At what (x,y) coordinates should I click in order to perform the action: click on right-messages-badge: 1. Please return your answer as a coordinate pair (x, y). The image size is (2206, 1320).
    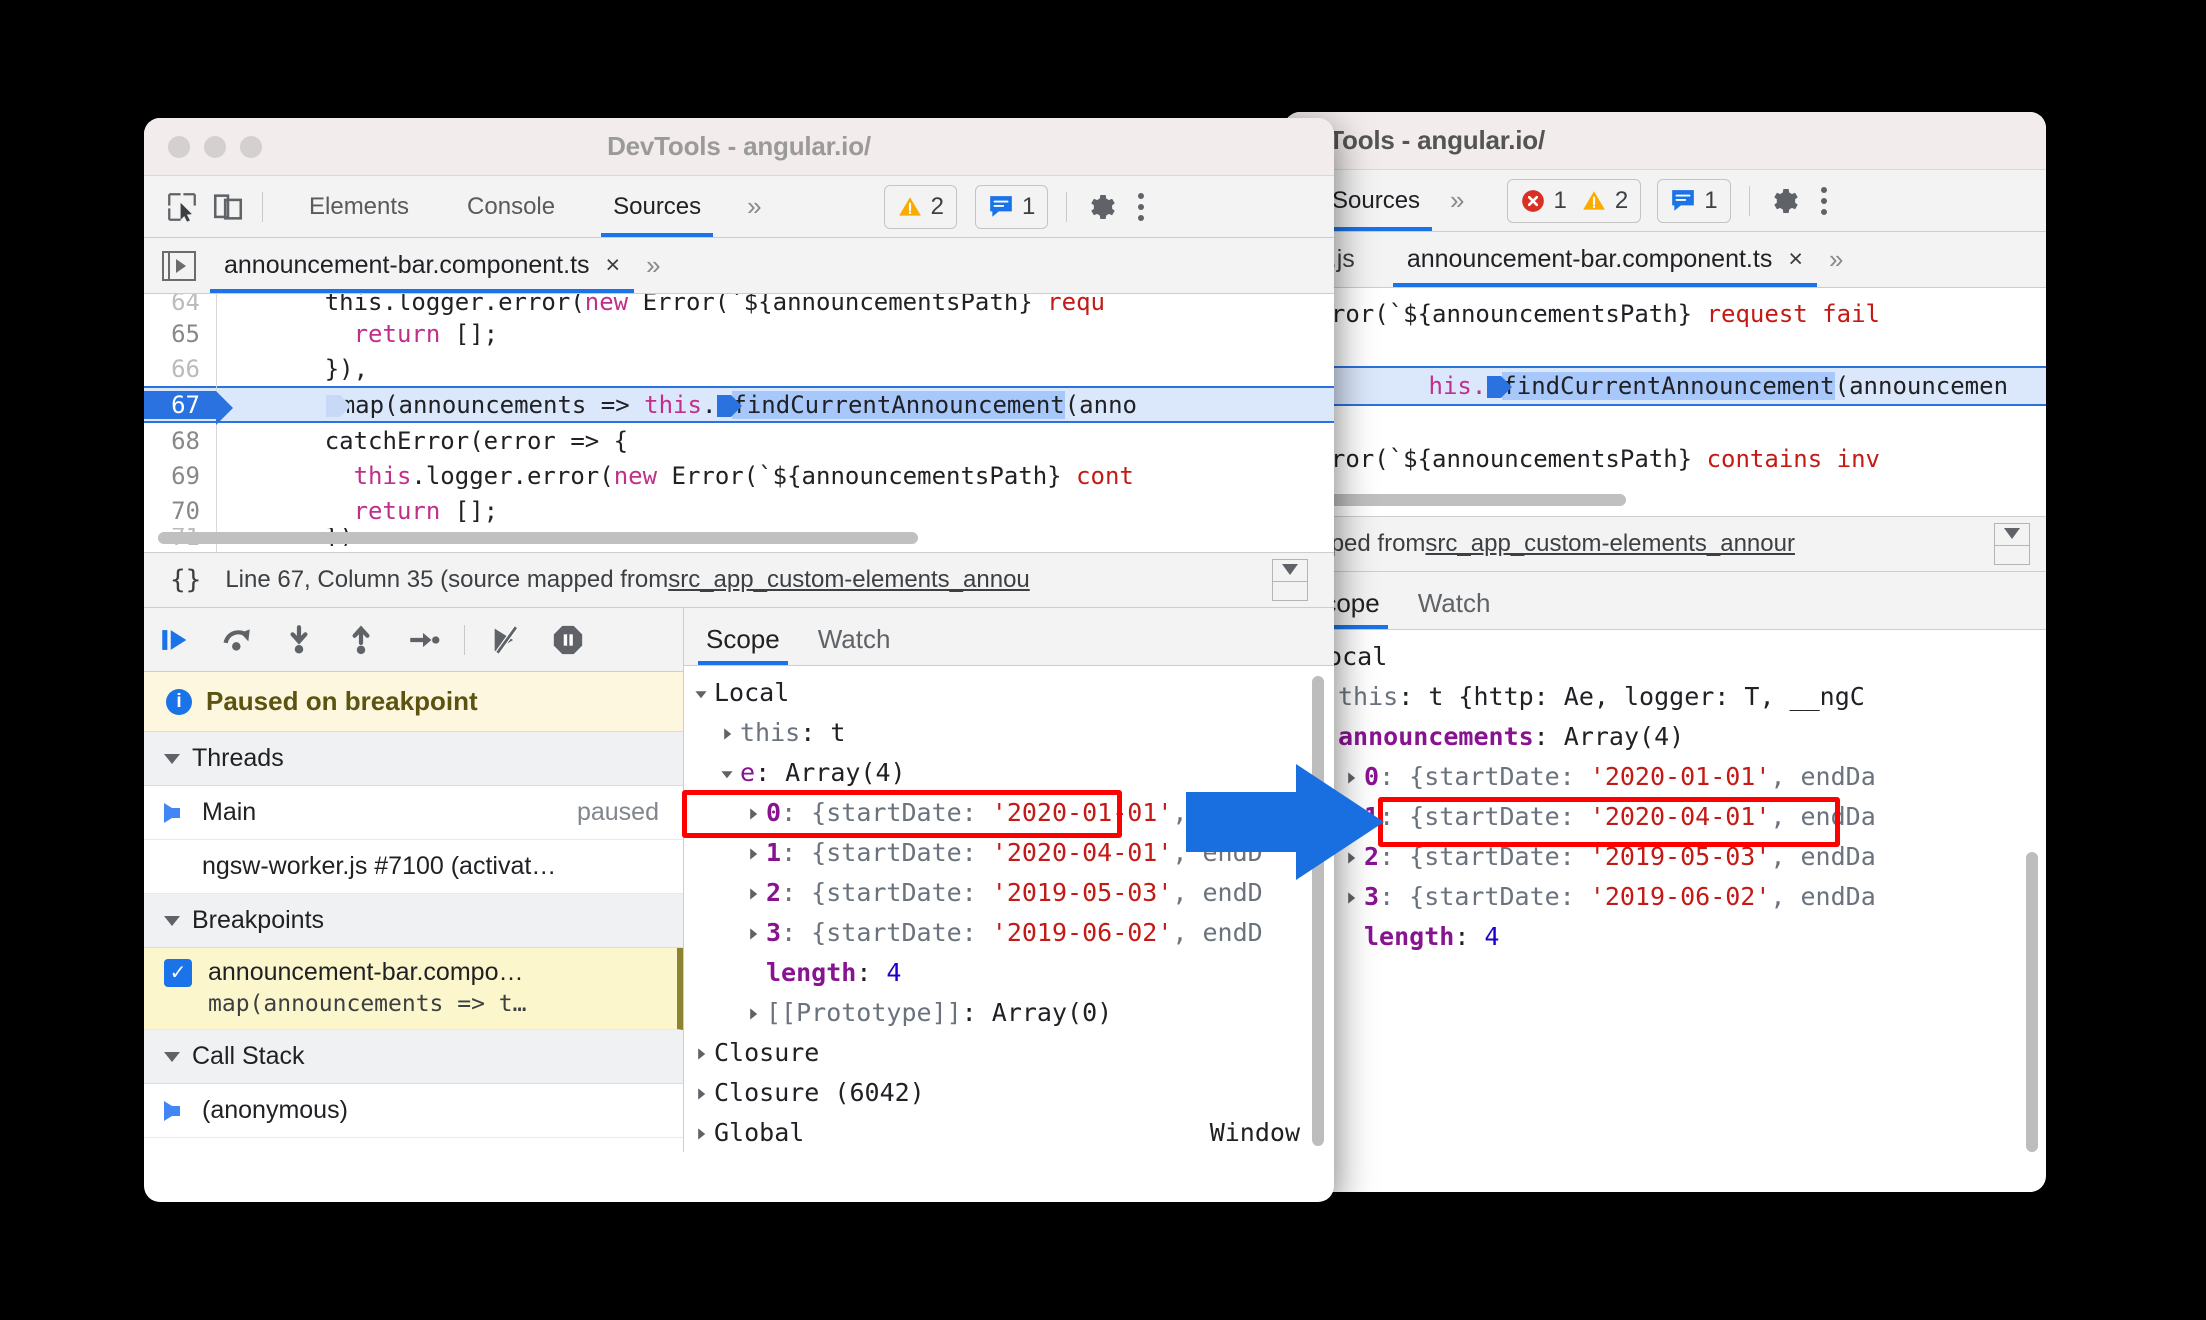
    Looking at the image, I should click on (1694, 200).